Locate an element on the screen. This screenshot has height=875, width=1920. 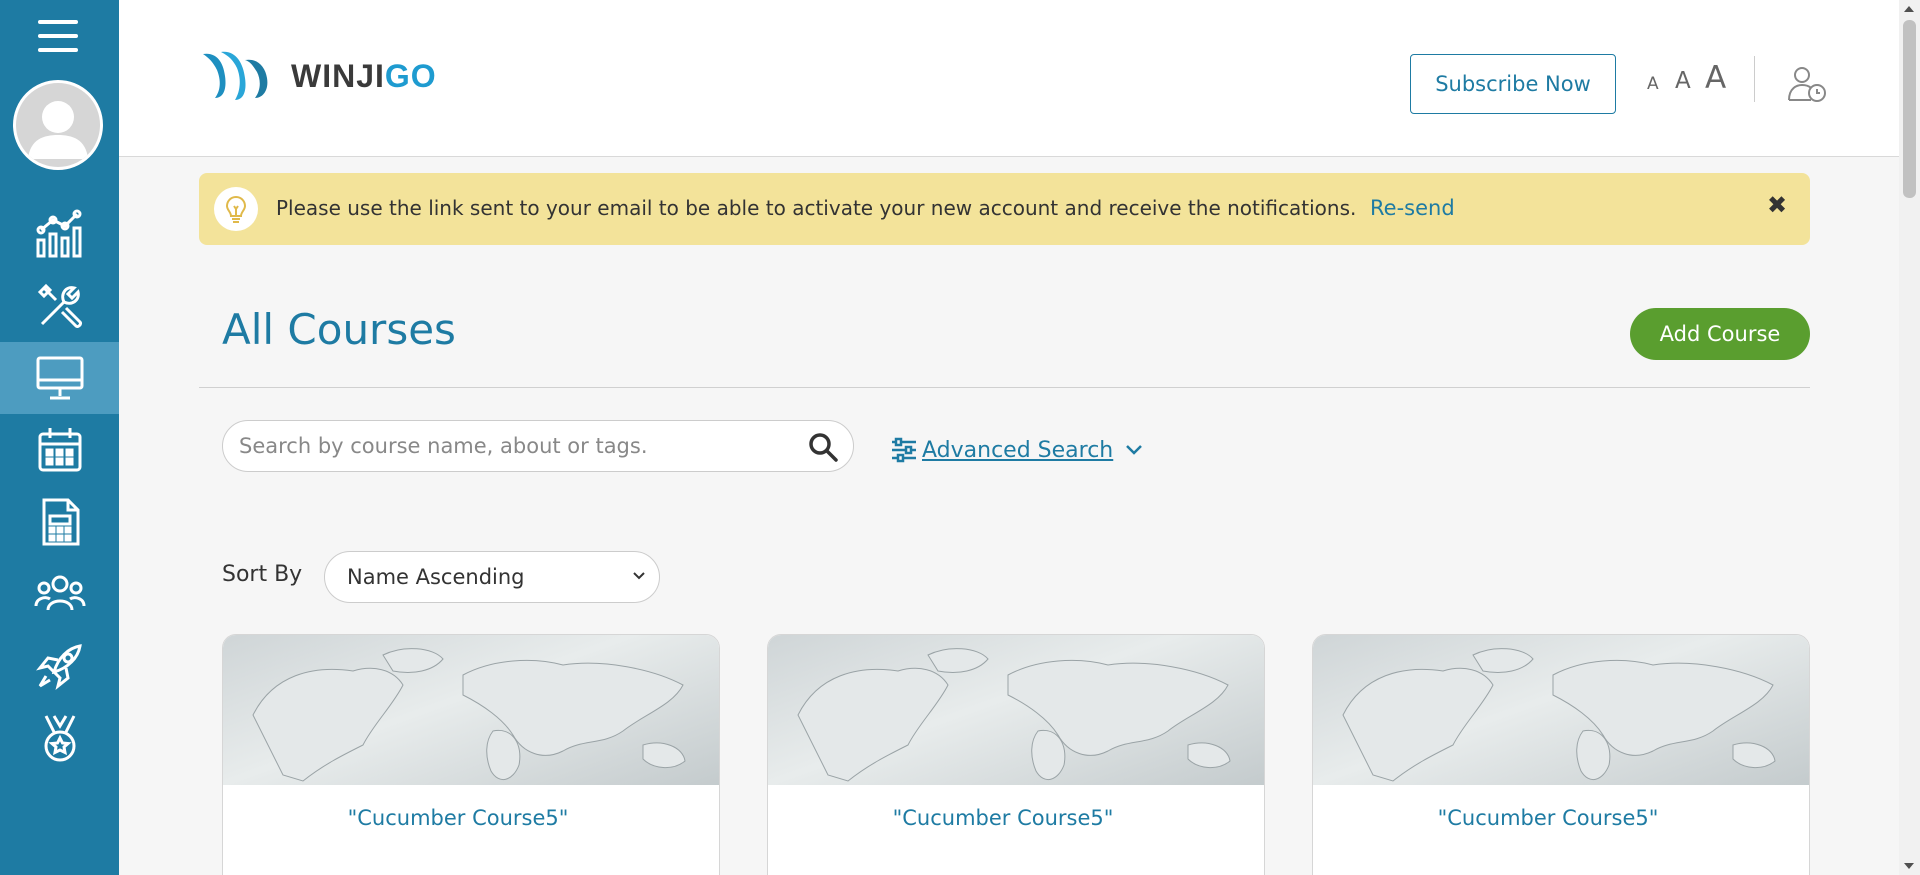
advanced-search-label: Advanced Search is located at coordinates (1017, 450).